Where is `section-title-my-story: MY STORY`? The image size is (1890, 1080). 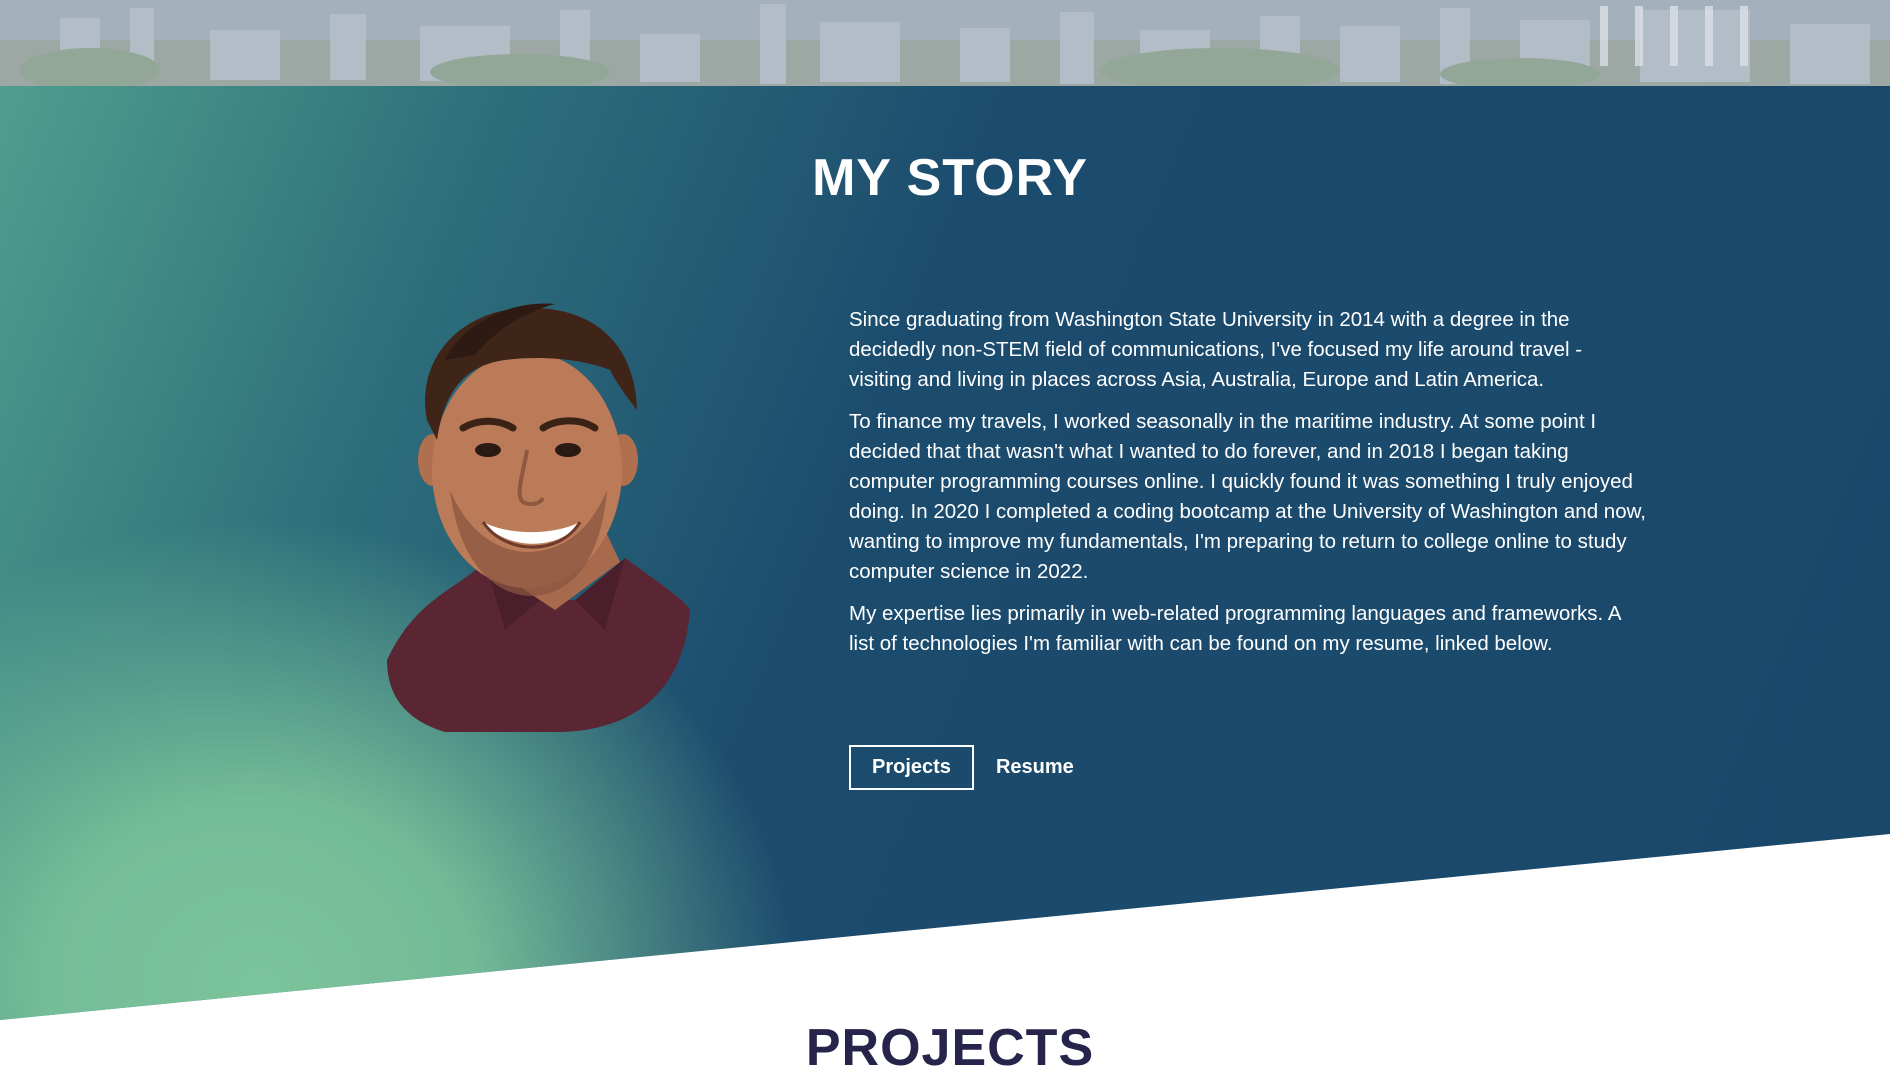
section-title-my-story: MY STORY is located at coordinates (950, 178).